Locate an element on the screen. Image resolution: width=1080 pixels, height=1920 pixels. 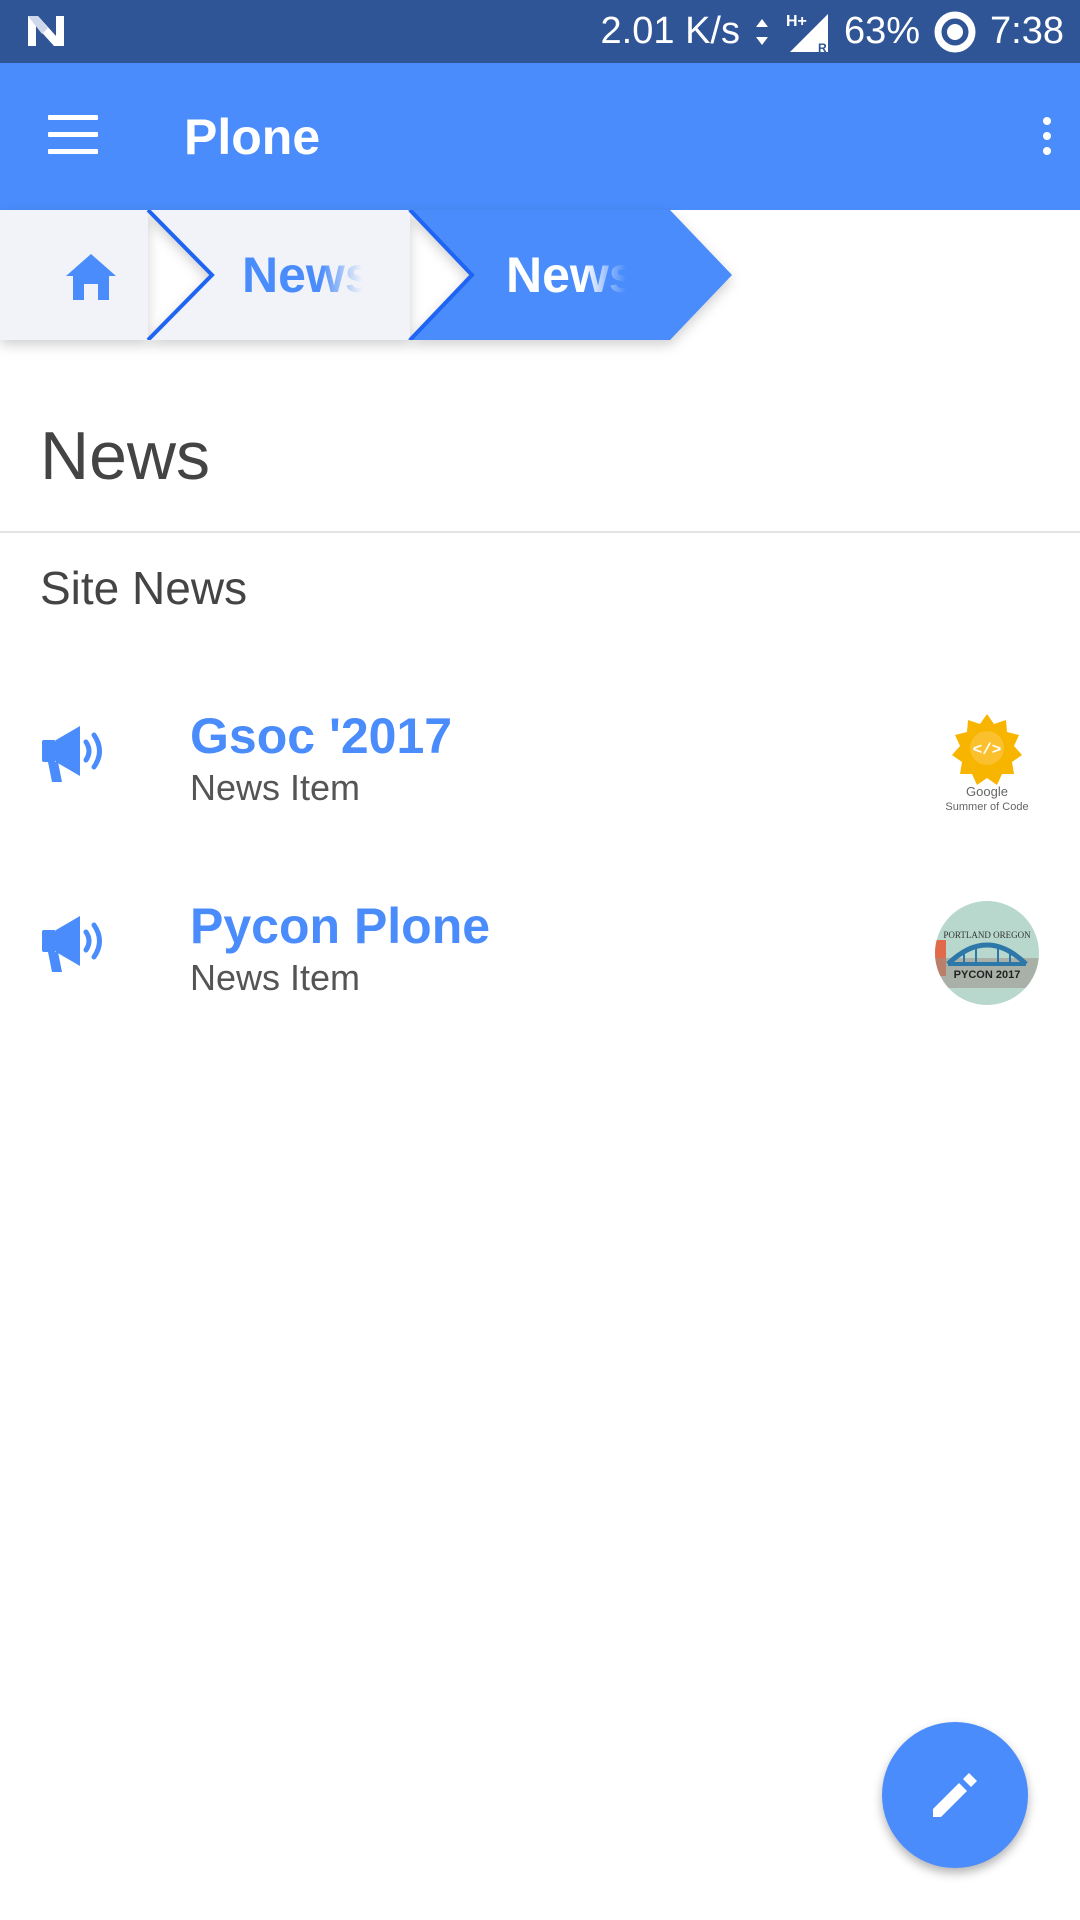
data-arrows-icon is located at coordinates (761, 31).